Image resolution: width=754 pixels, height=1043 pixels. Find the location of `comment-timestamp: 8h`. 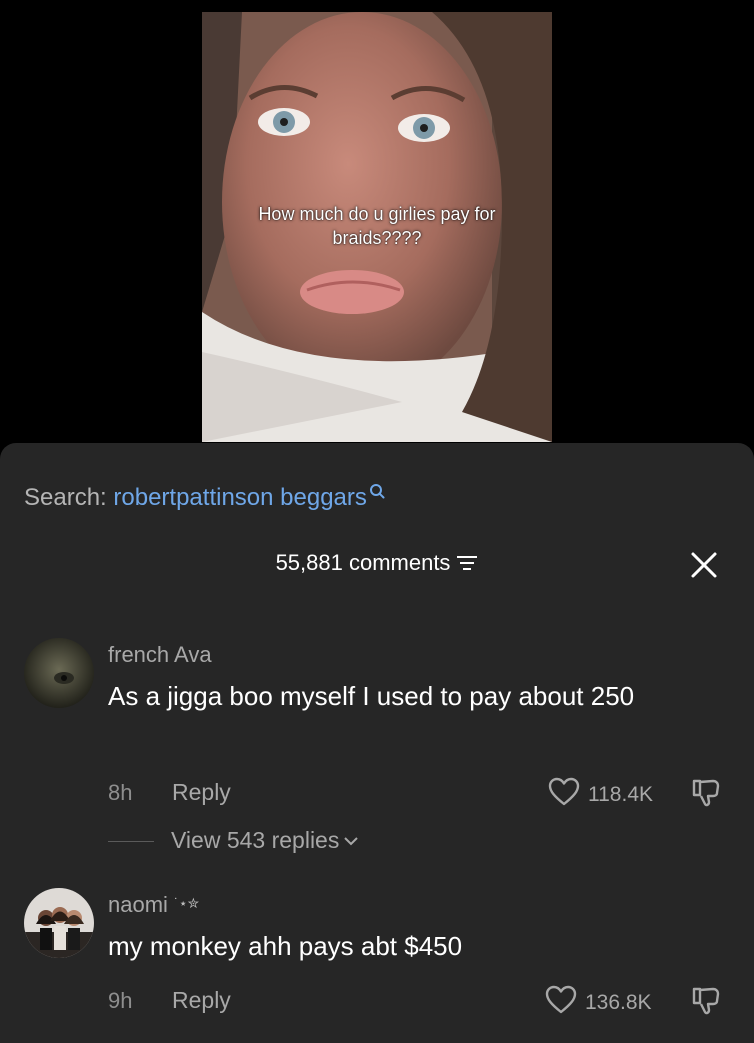

comment-timestamp: 8h is located at coordinates (120, 792).